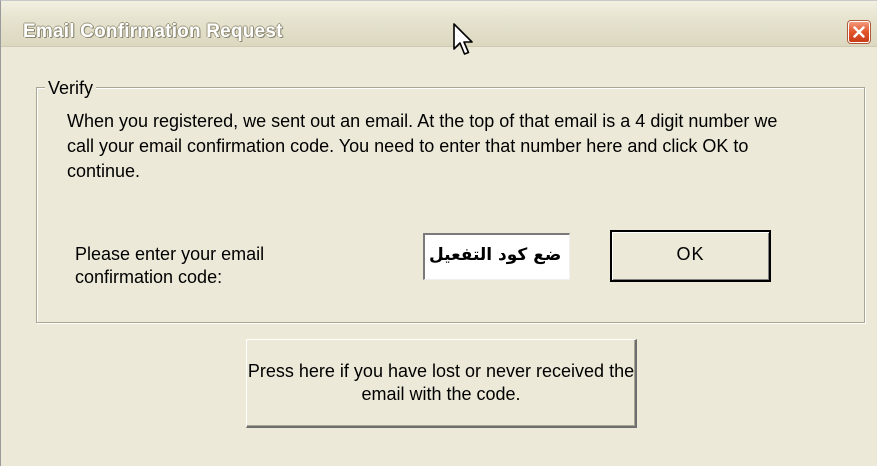  What do you see at coordinates (153, 31) in the screenshot?
I see `window-title: Email Confirmation Request` at bounding box center [153, 31].